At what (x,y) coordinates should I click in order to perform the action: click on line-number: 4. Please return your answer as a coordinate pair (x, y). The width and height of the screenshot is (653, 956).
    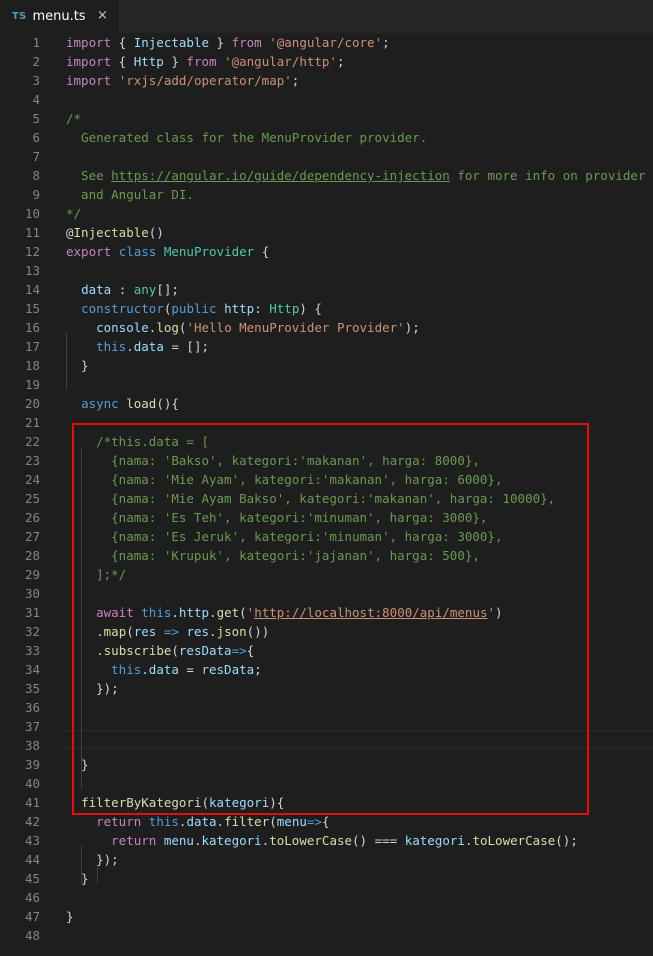
    Looking at the image, I should click on (36, 99).